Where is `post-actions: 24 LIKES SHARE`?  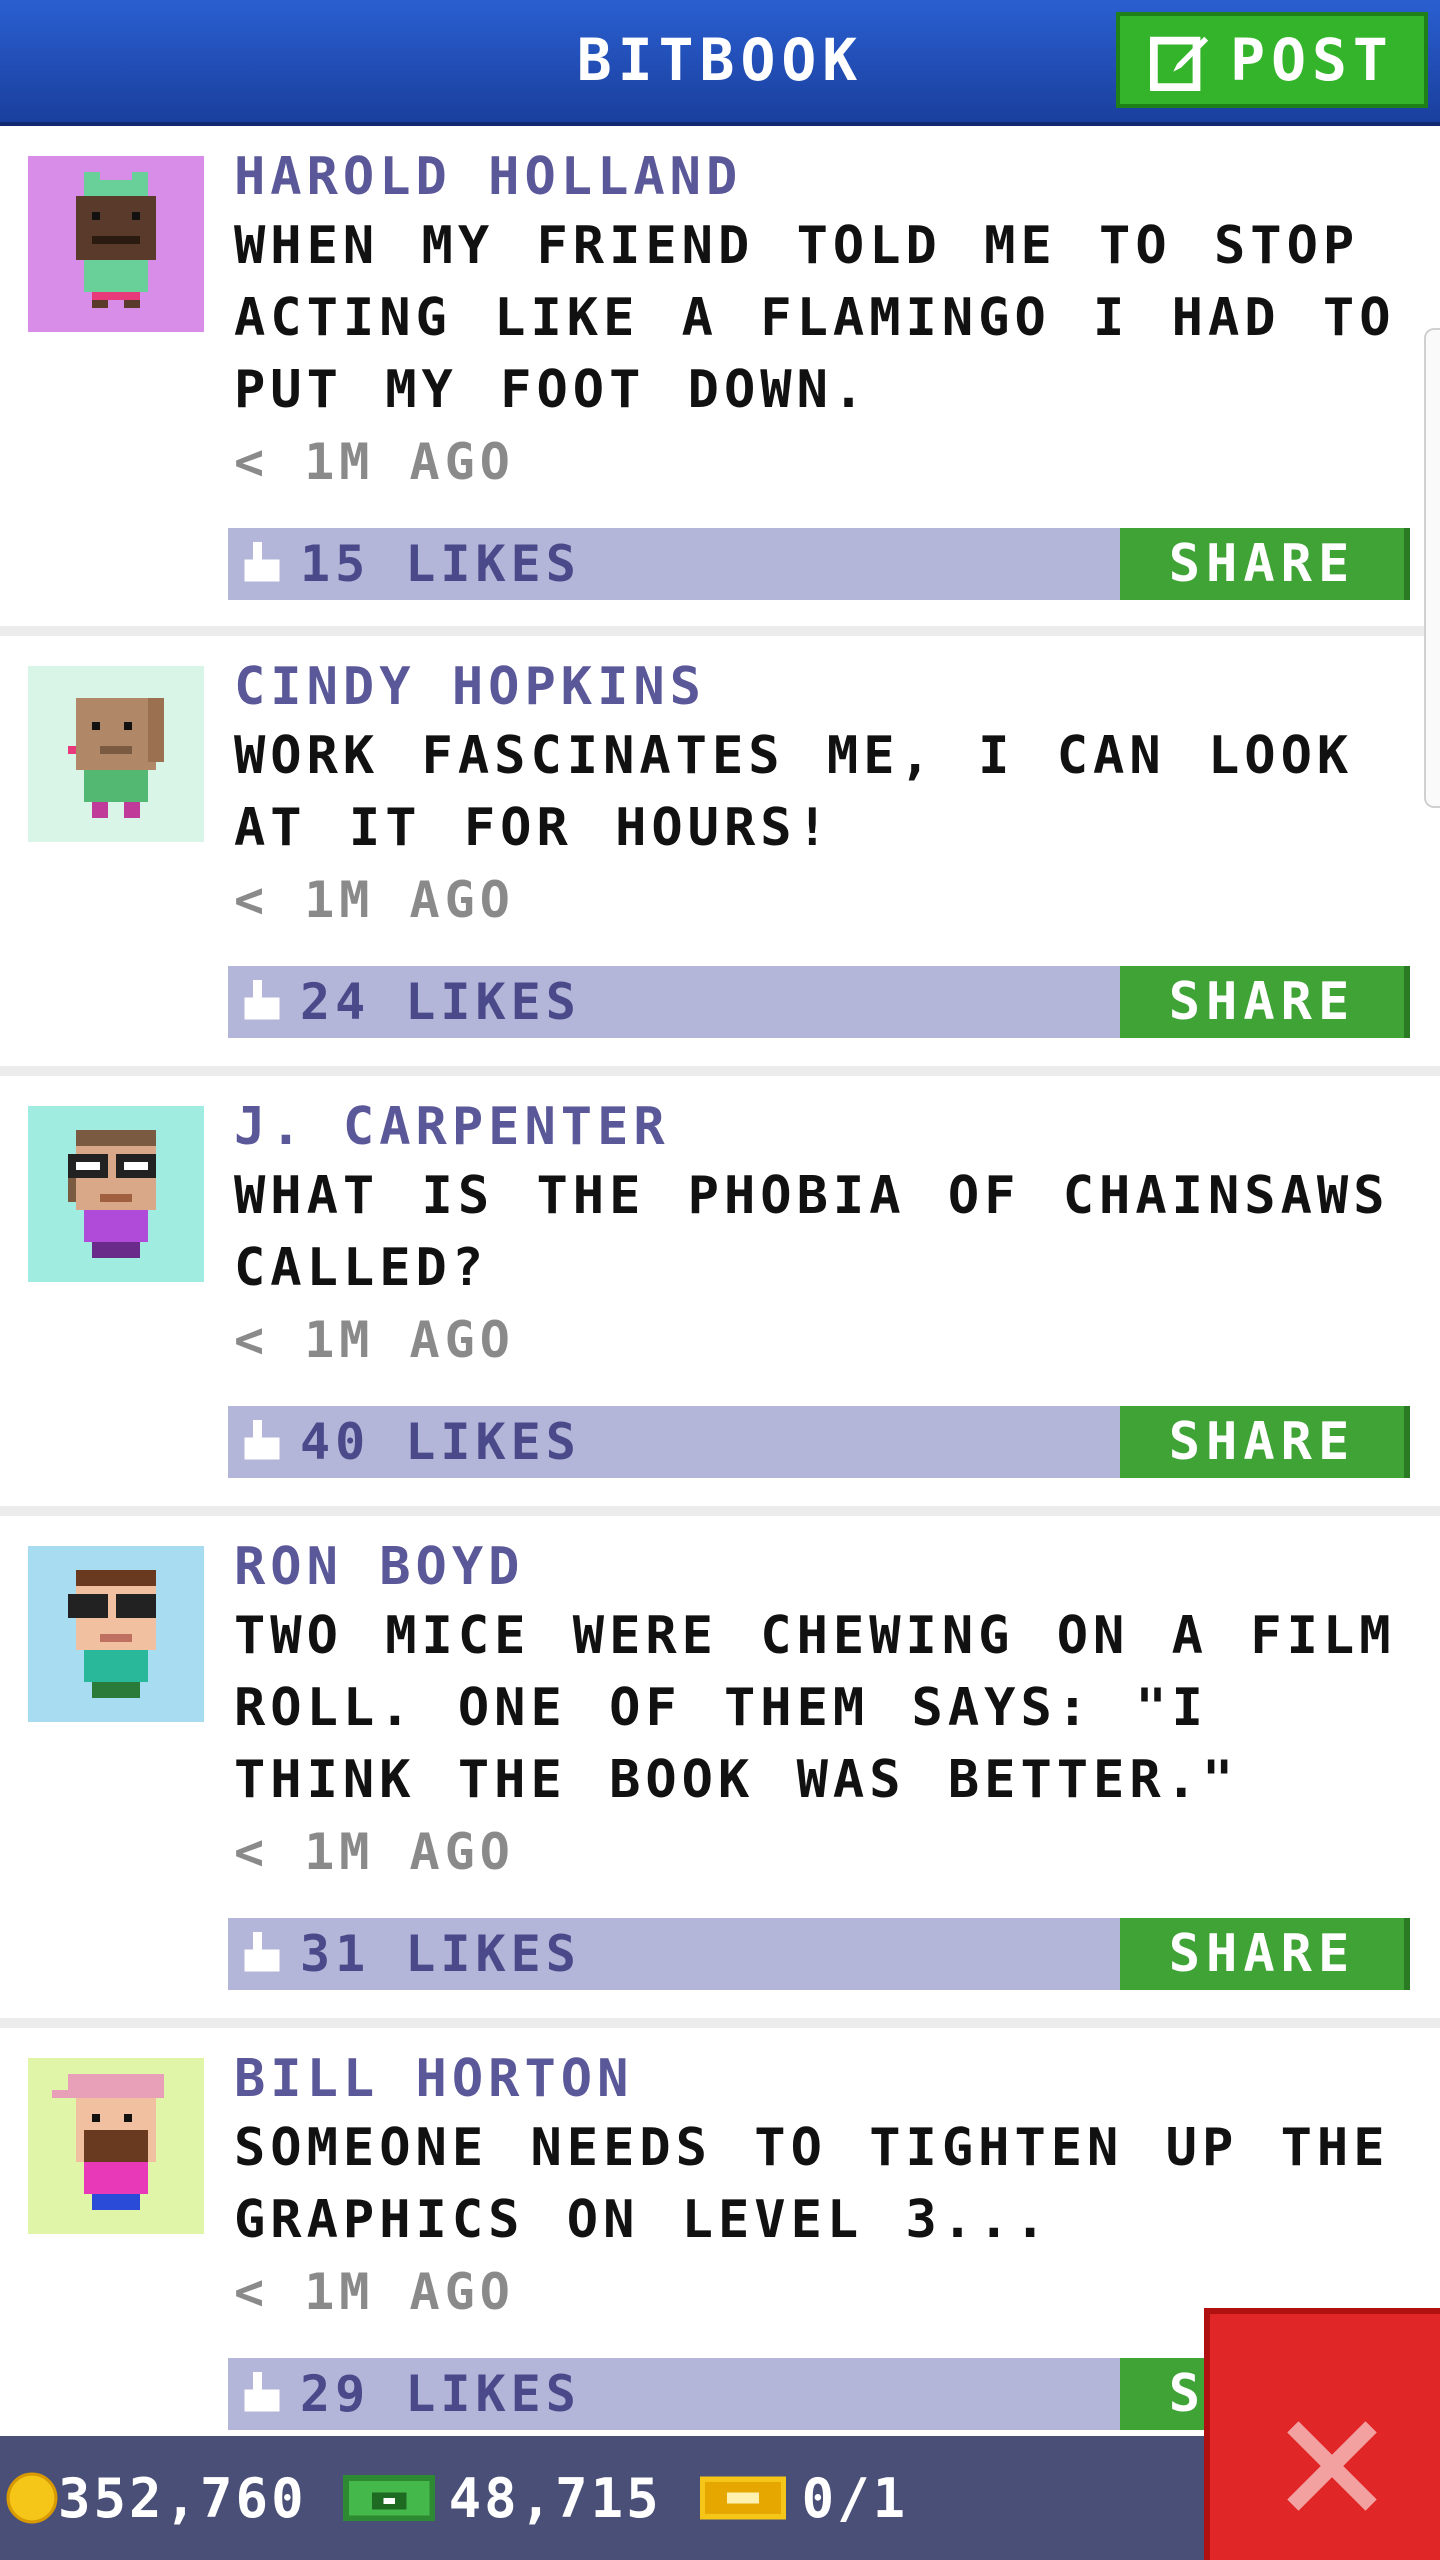 post-actions: 24 LIKES SHARE is located at coordinates (819, 1002).